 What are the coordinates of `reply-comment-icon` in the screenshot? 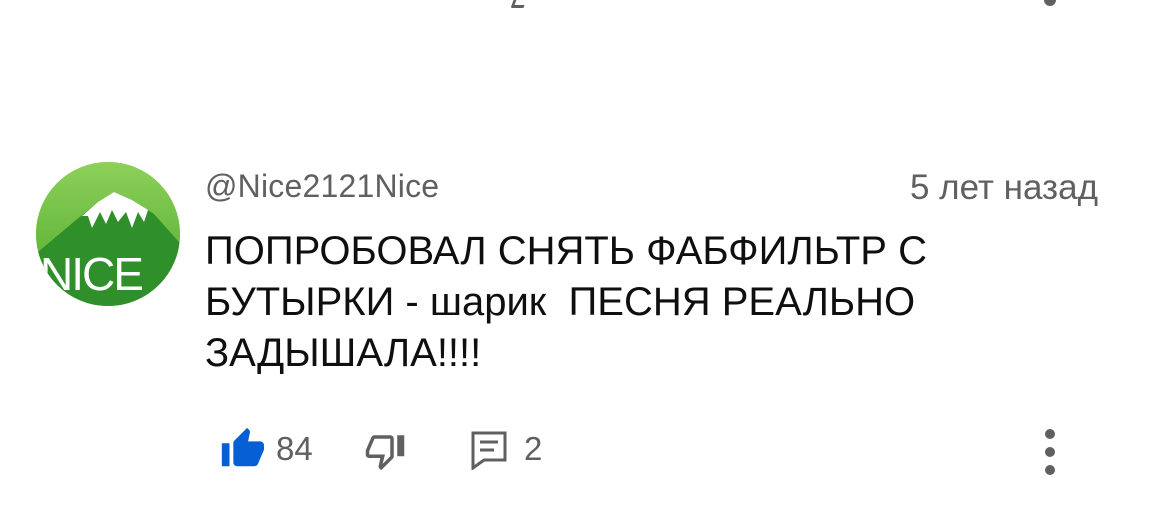 It's located at (489, 451).